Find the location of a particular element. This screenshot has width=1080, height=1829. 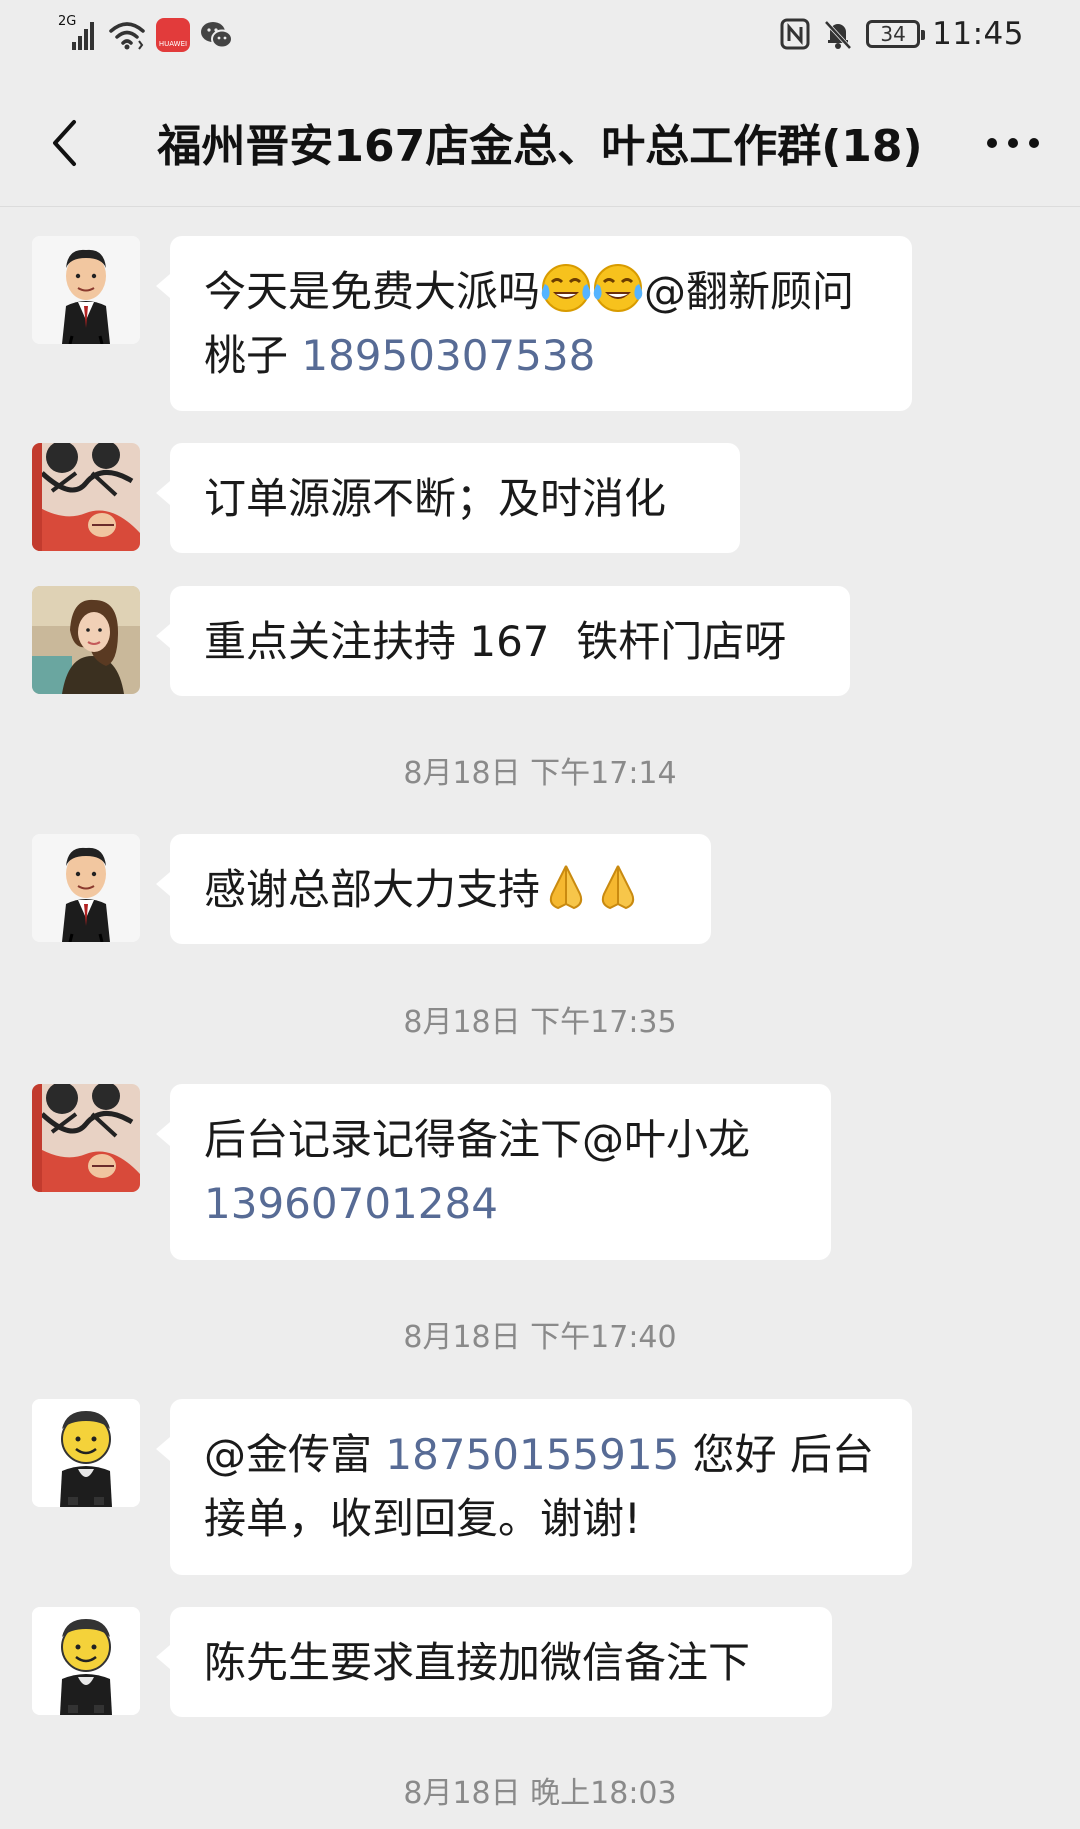

message-bubble: 感谢总部大力支持 is located at coordinates (433, 889).